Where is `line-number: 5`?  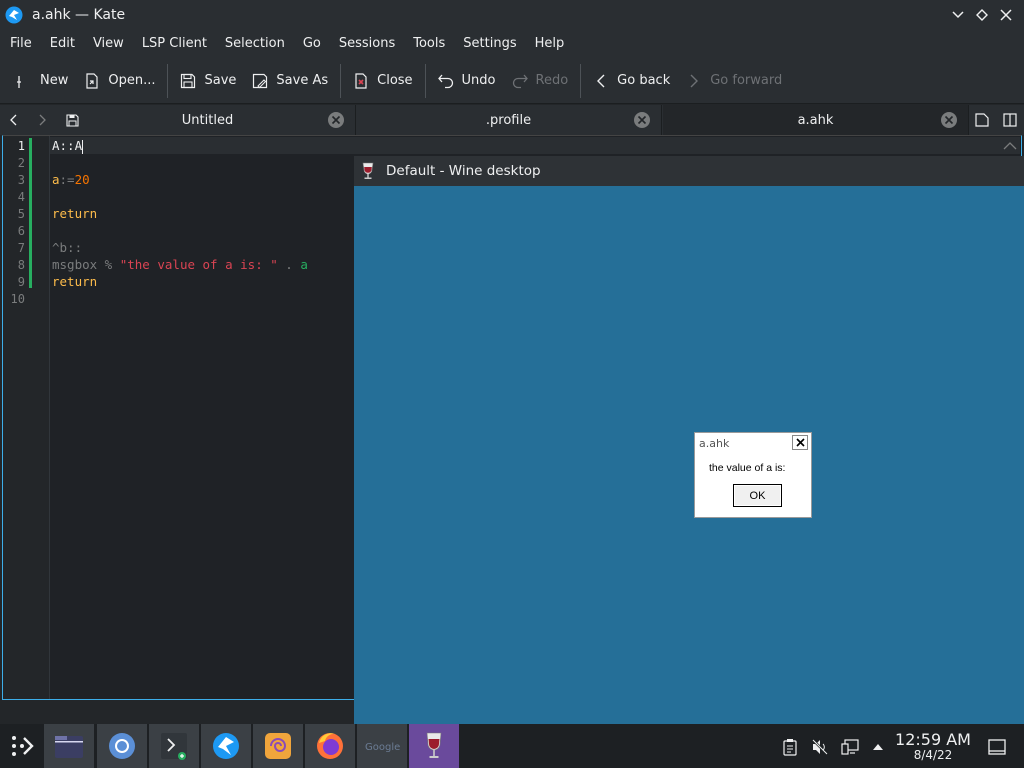
line-number: 5 is located at coordinates (21, 214).